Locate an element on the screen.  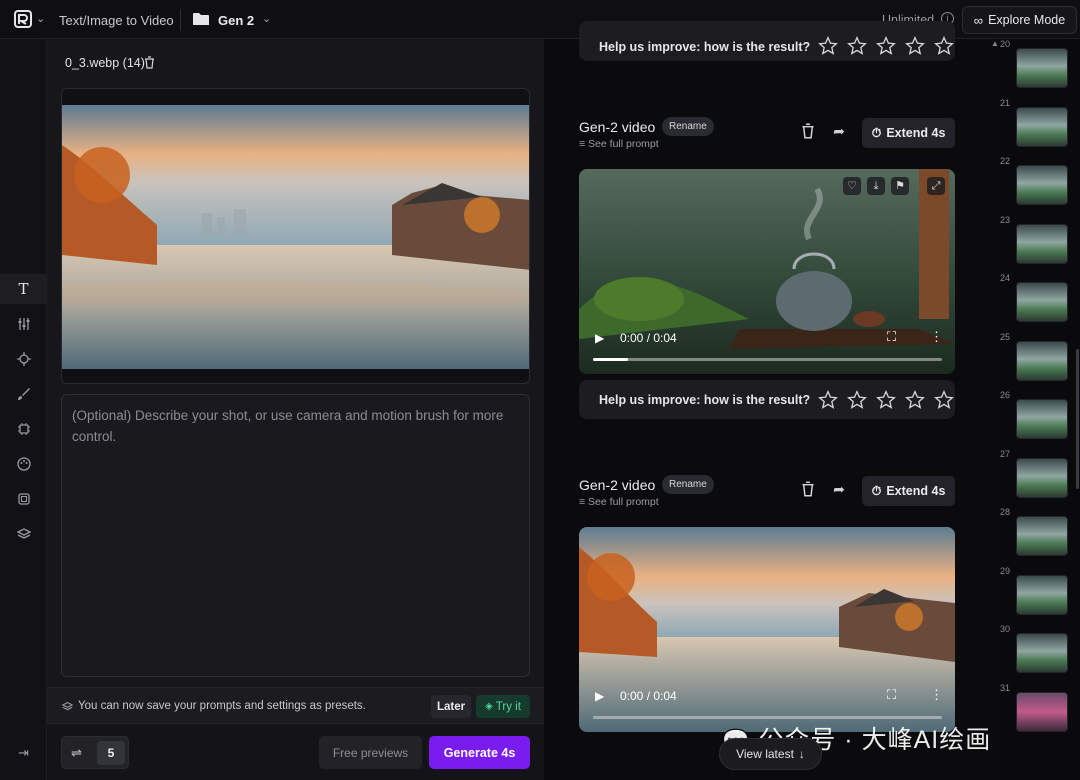
favorite-icon: ♡ is located at coordinates (852, 186).